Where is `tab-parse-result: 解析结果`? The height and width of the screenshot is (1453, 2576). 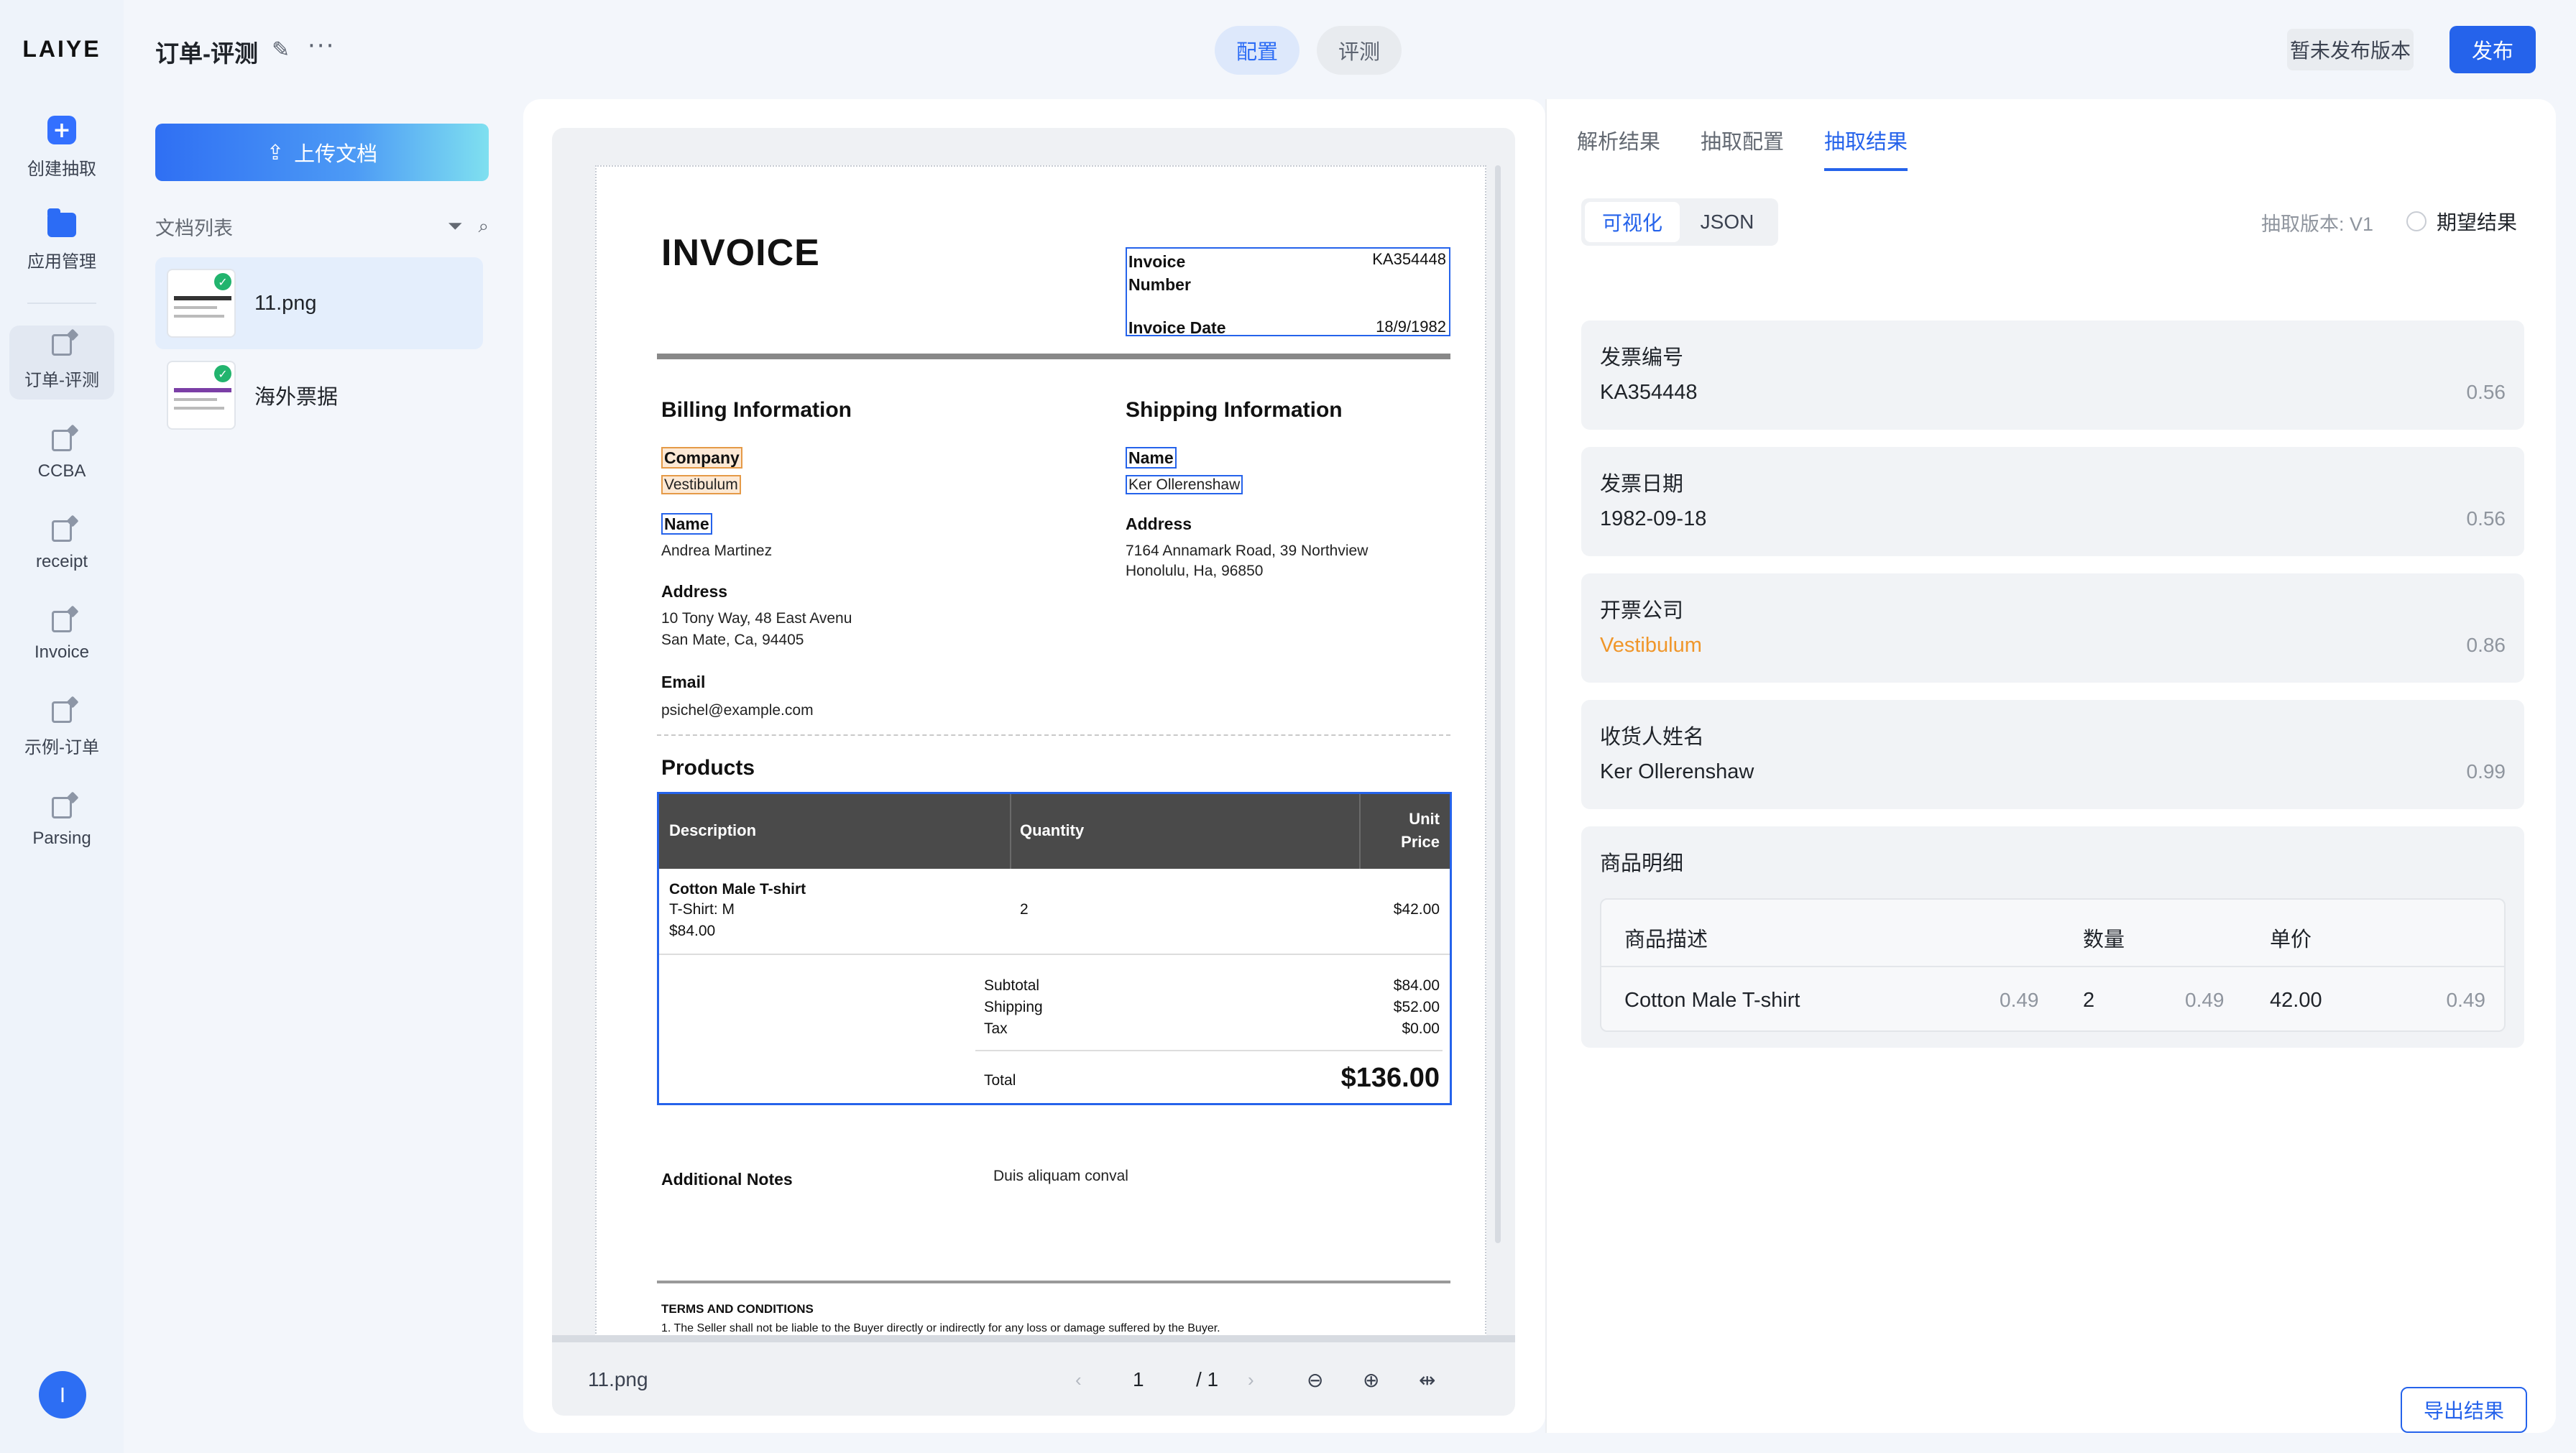 tab-parse-result: 解析结果 is located at coordinates (1618, 148).